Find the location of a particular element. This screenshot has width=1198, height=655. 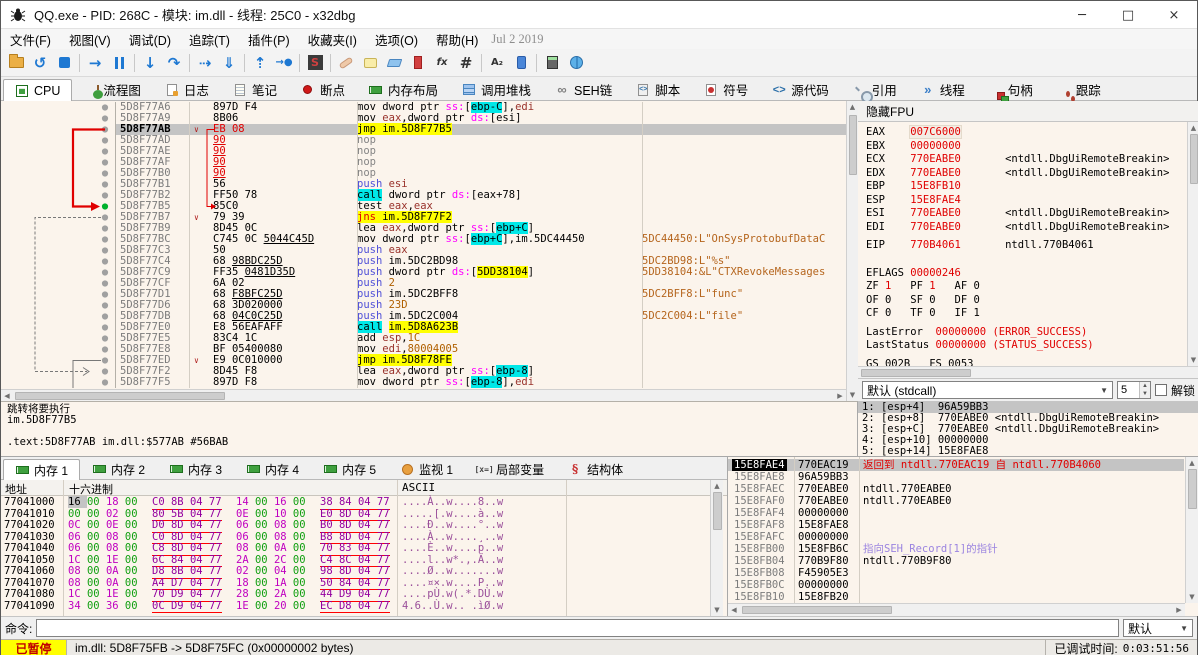

unlock-checkbox is located at coordinates (1160, 390).